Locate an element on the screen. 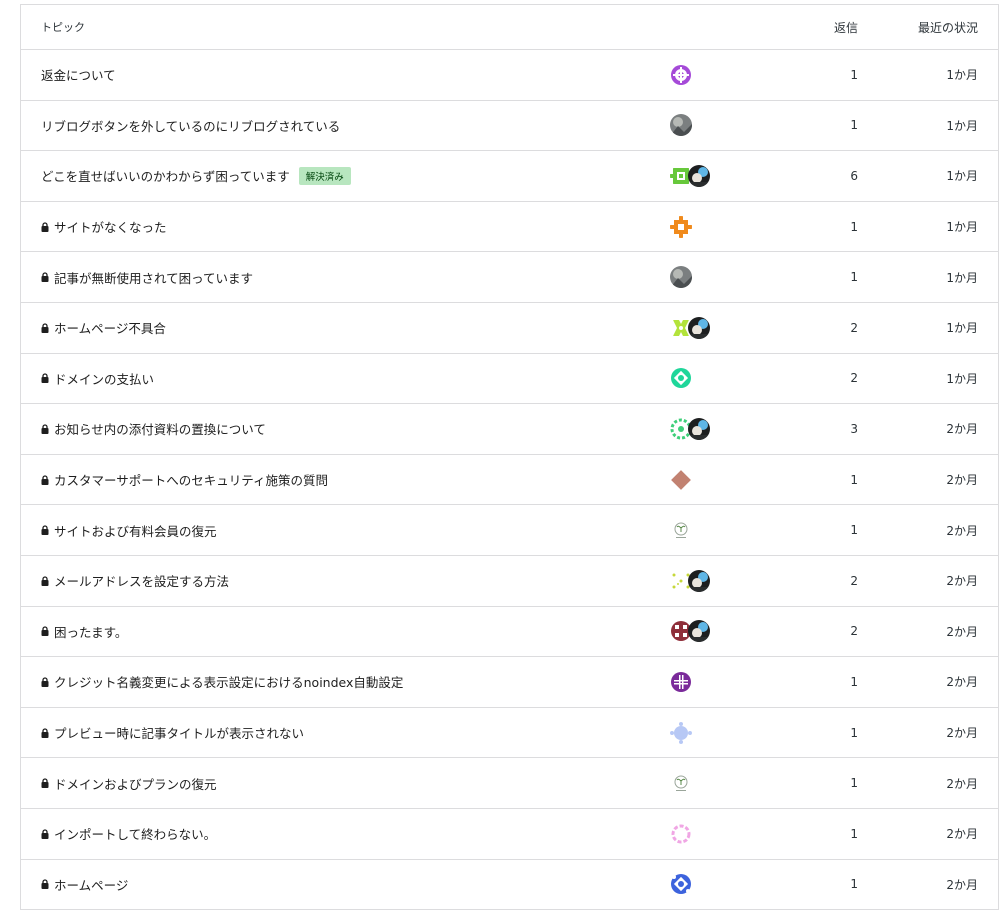 Image resolution: width=1003 pixels, height=910 pixels. topic-cell: クレジット名義変更による表示設定におけるnoindex自動設定 is located at coordinates (345, 681).